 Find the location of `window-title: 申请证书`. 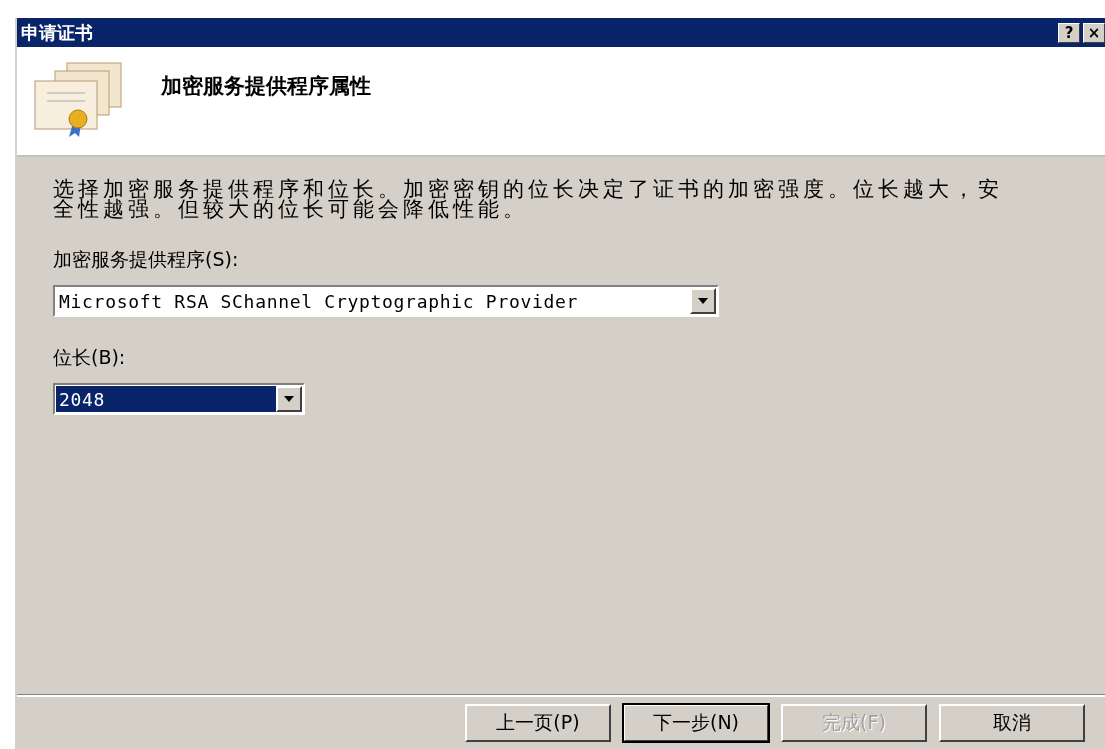

window-title: 申请证书 is located at coordinates (57, 32).